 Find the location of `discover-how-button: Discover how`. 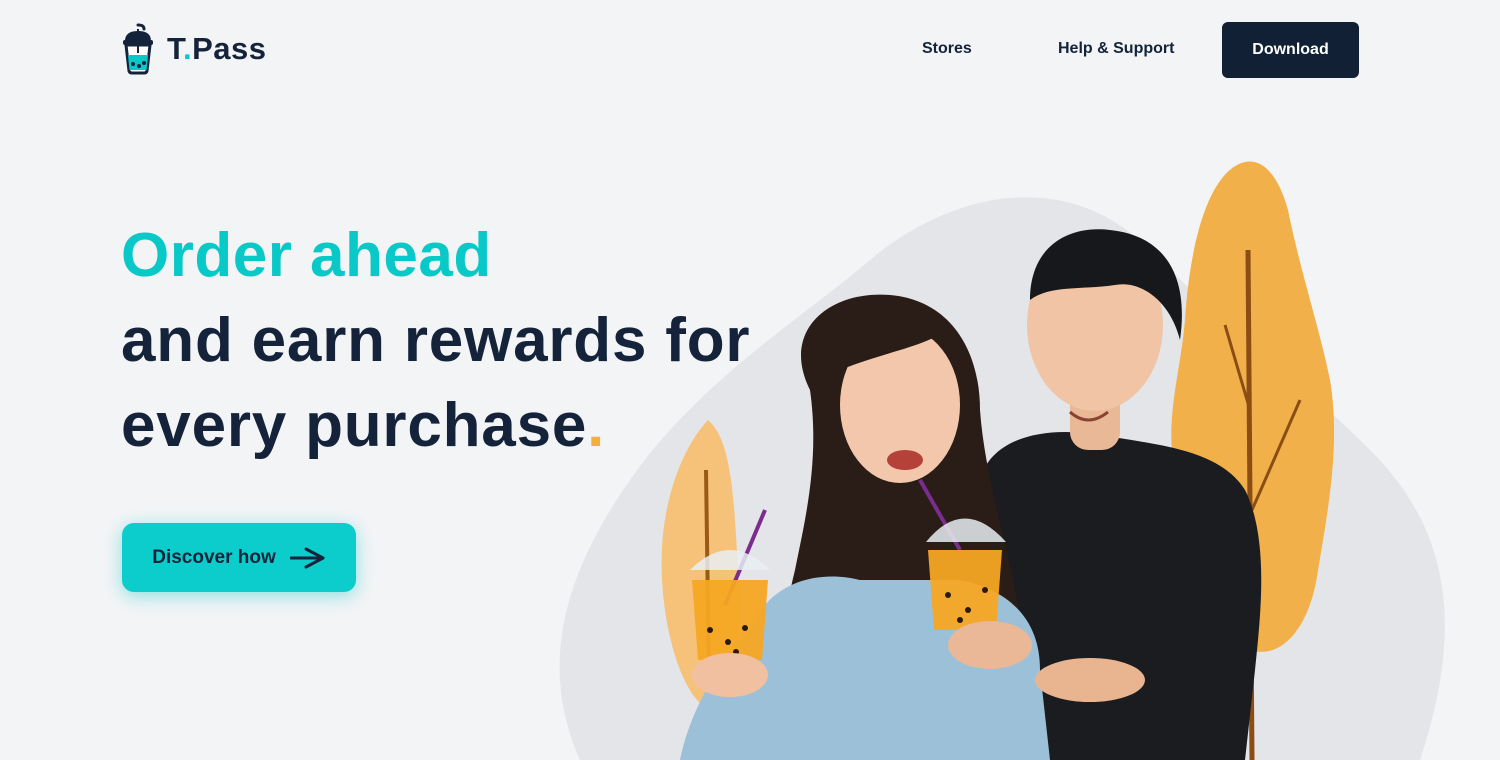

discover-how-button: Discover how is located at coordinates (239, 557).